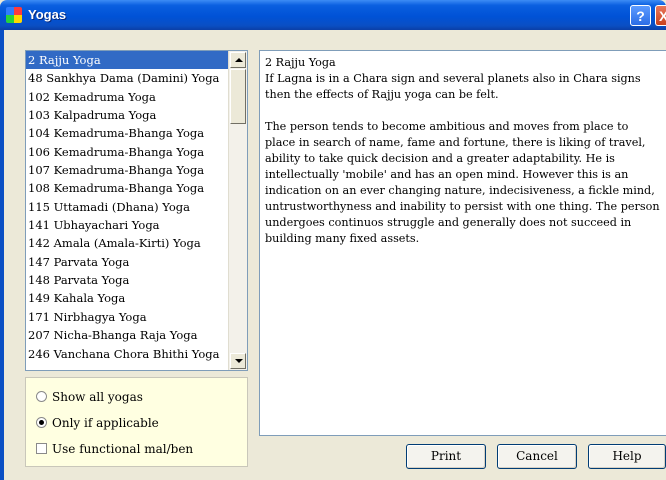  I want to click on list-item: 104 Kemadruma-Bhanga Yoga, so click(127, 133).